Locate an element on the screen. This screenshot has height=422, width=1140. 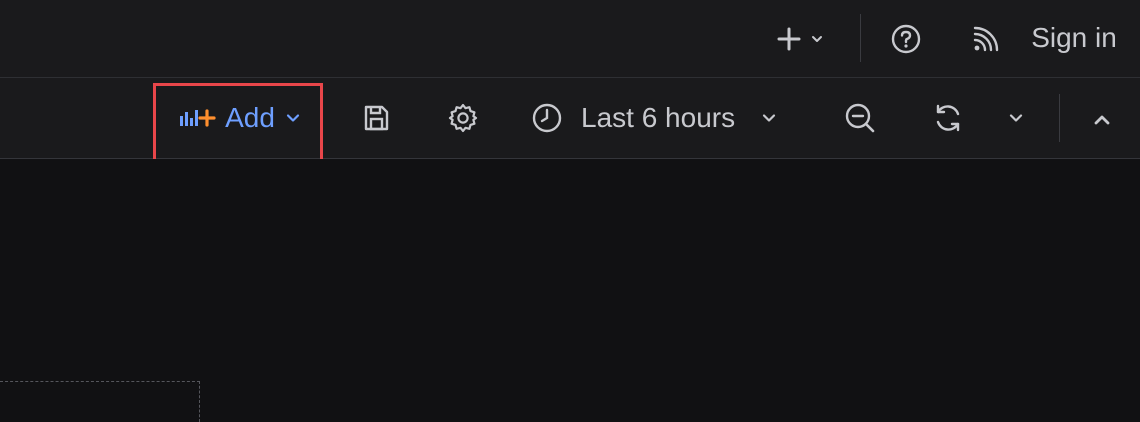
sync-icon is located at coordinates (948, 118).